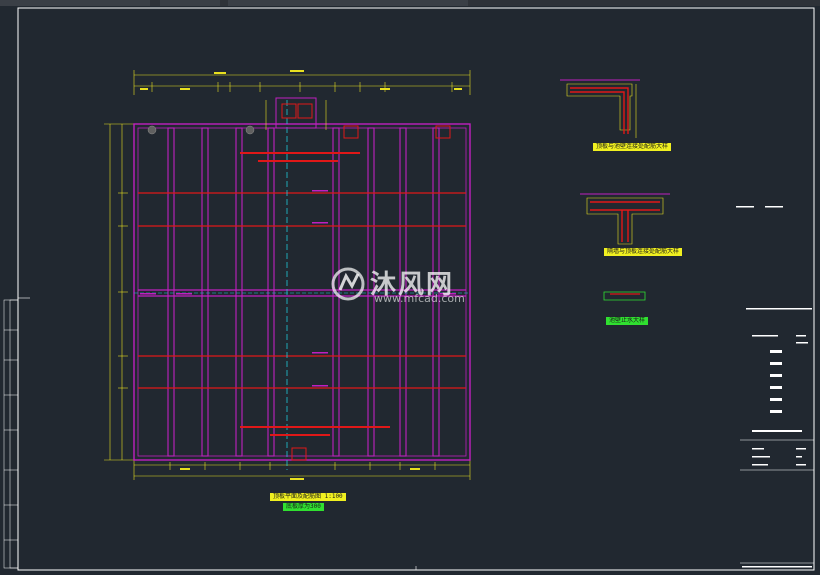 The image size is (820, 575). What do you see at coordinates (774, 309) in the screenshot?
I see `right-notes` at bounding box center [774, 309].